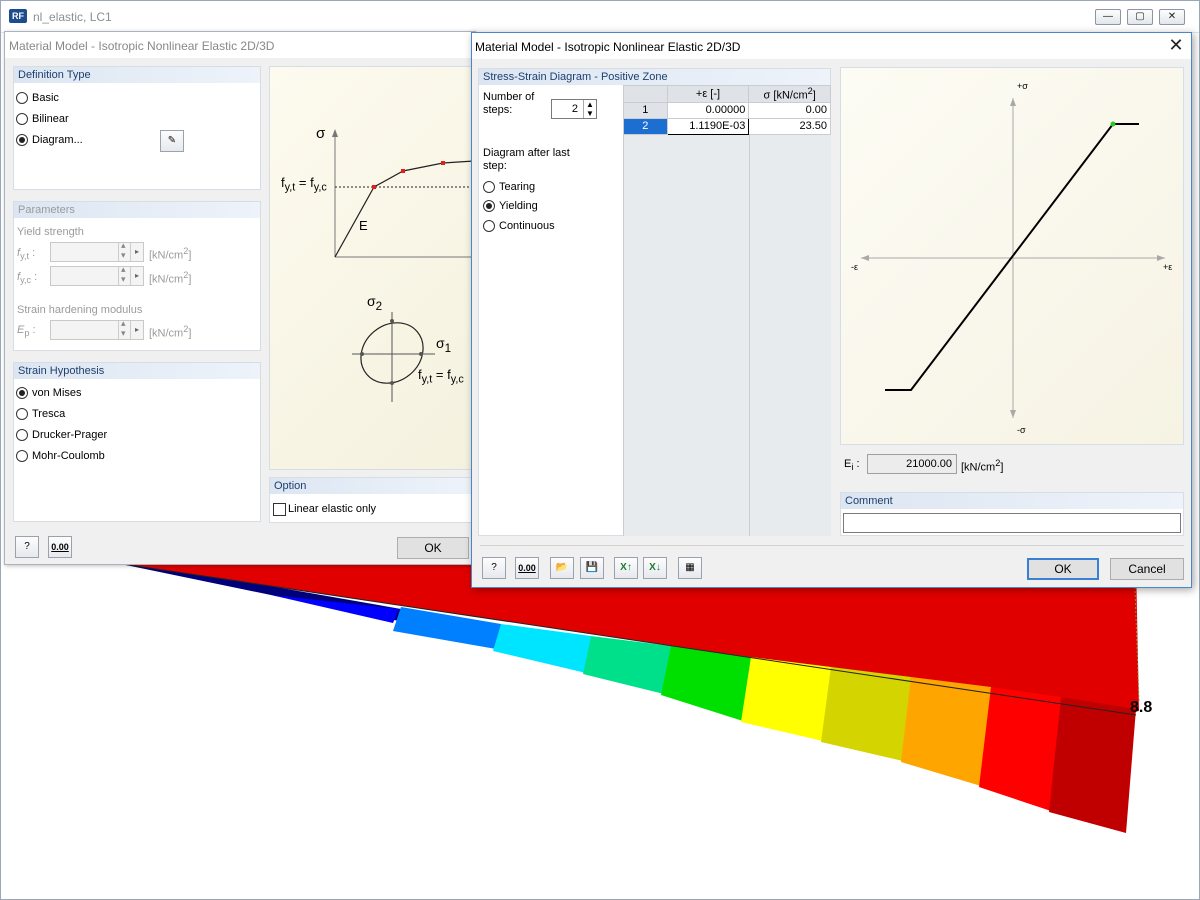 The height and width of the screenshot is (900, 1200). Describe the element at coordinates (708, 94) in the screenshot. I see `header-eps: +ε [-]` at that location.